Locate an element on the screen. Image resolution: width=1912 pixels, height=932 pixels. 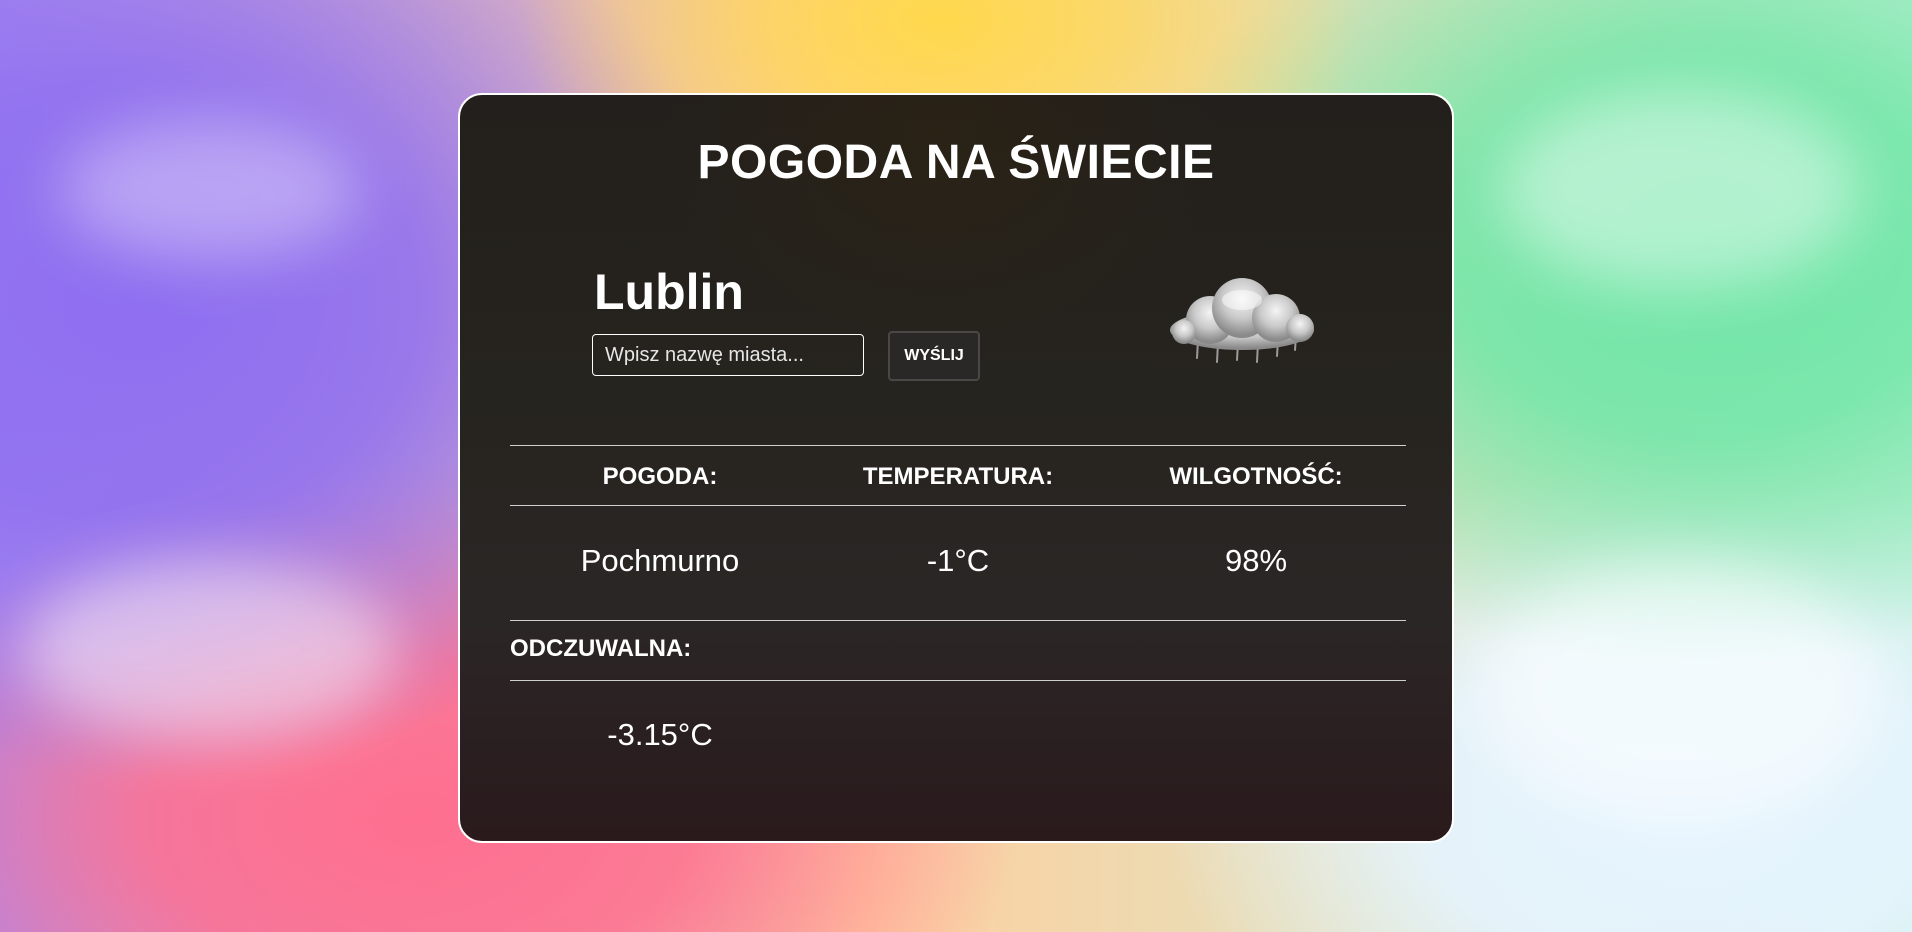
weather-header: POGODA: is located at coordinates (660, 476).